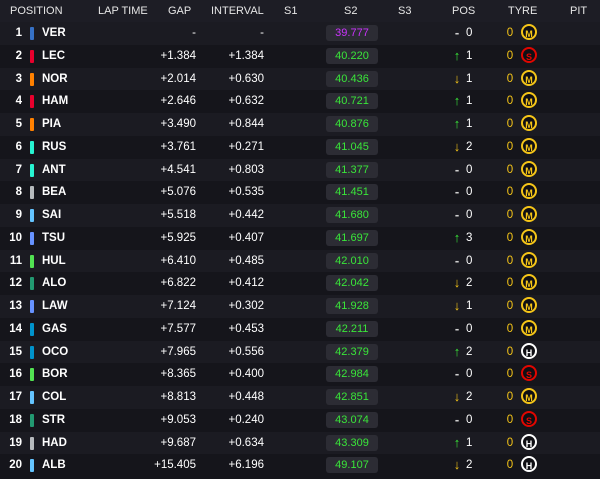  Describe the element at coordinates (54, 283) in the screenshot. I see `driver-code: ALO` at that location.